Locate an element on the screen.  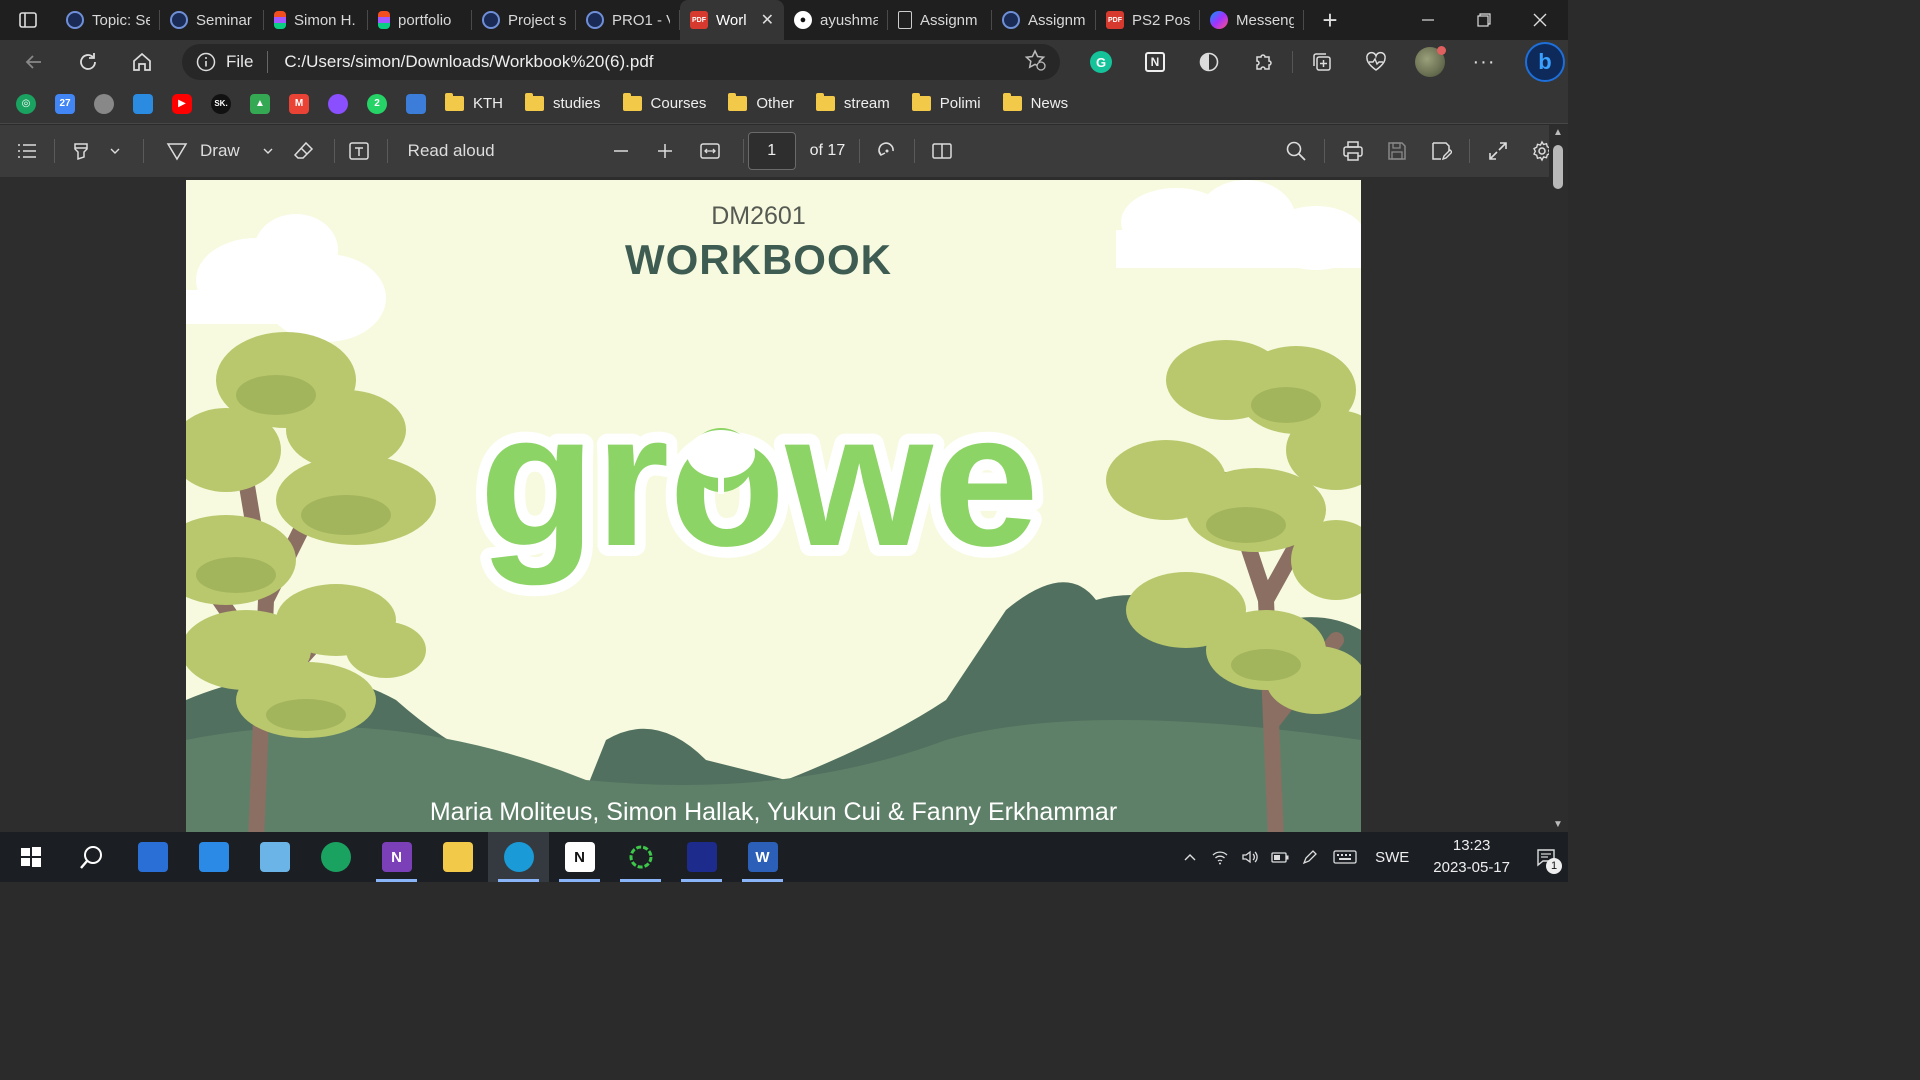
notion-clipper-button: N is located at coordinates (1155, 62).